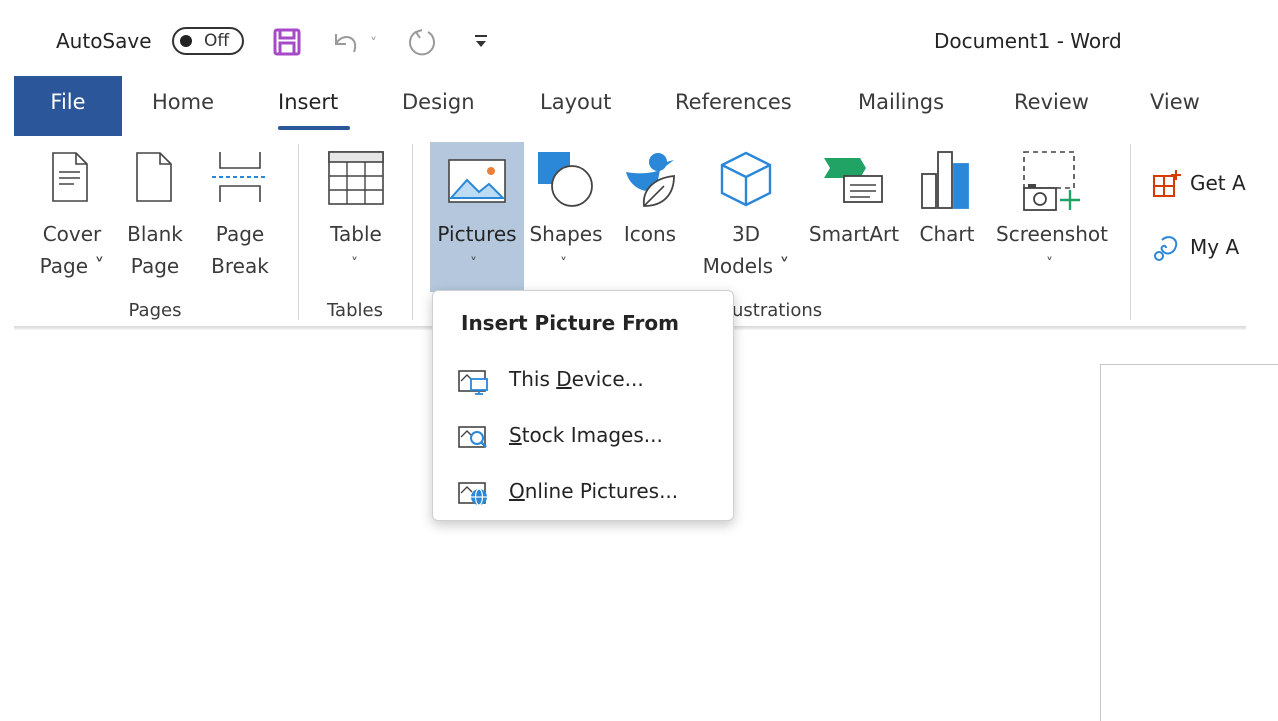 Image resolution: width=1278 pixels, height=721 pixels. What do you see at coordinates (308, 102) in the screenshot?
I see `tab-insert: Insert` at bounding box center [308, 102].